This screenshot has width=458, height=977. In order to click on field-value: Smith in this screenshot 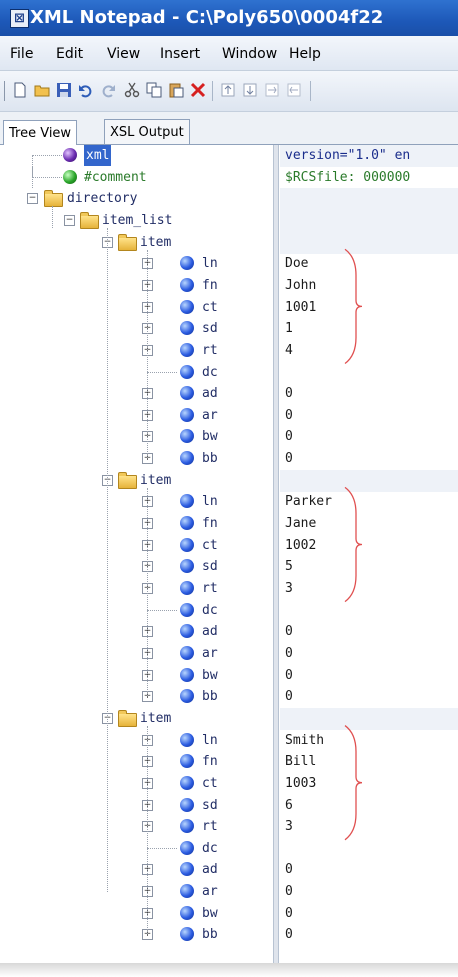, I will do `click(304, 740)`.